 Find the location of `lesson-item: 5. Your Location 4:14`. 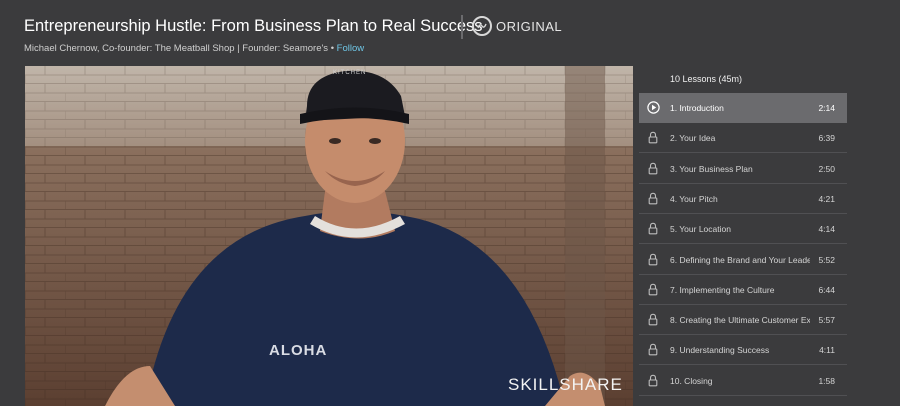

lesson-item: 5. Your Location 4:14 is located at coordinates (743, 229).